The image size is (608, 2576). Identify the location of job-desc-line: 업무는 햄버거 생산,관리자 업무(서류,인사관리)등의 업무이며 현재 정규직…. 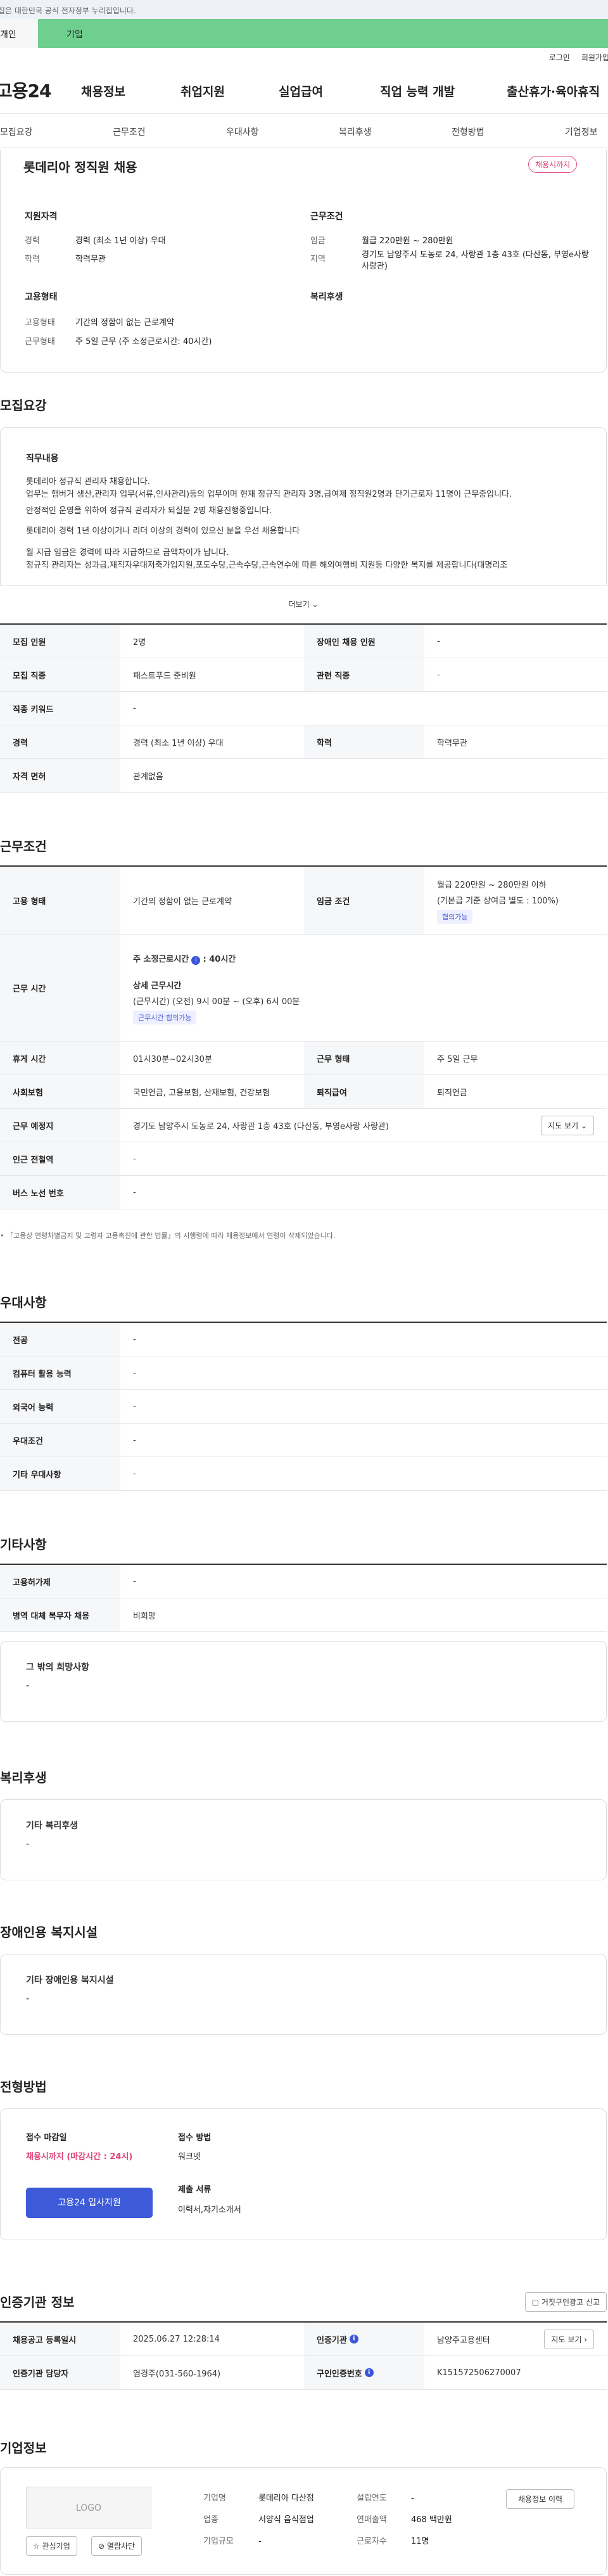
(269, 495).